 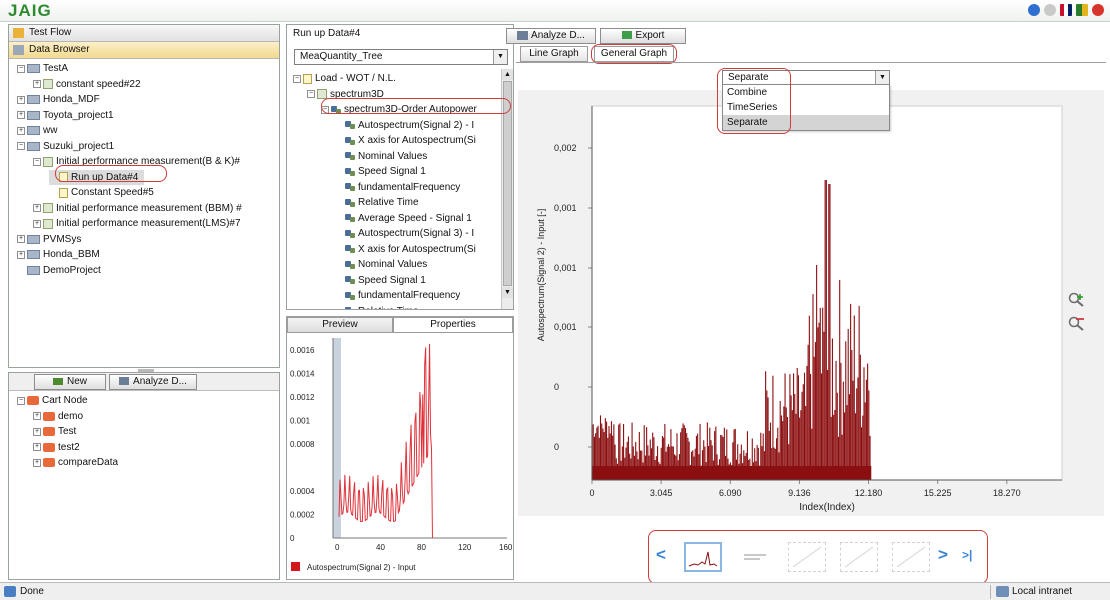 What do you see at coordinates (70, 382) in the screenshot?
I see `new-button: New` at bounding box center [70, 382].